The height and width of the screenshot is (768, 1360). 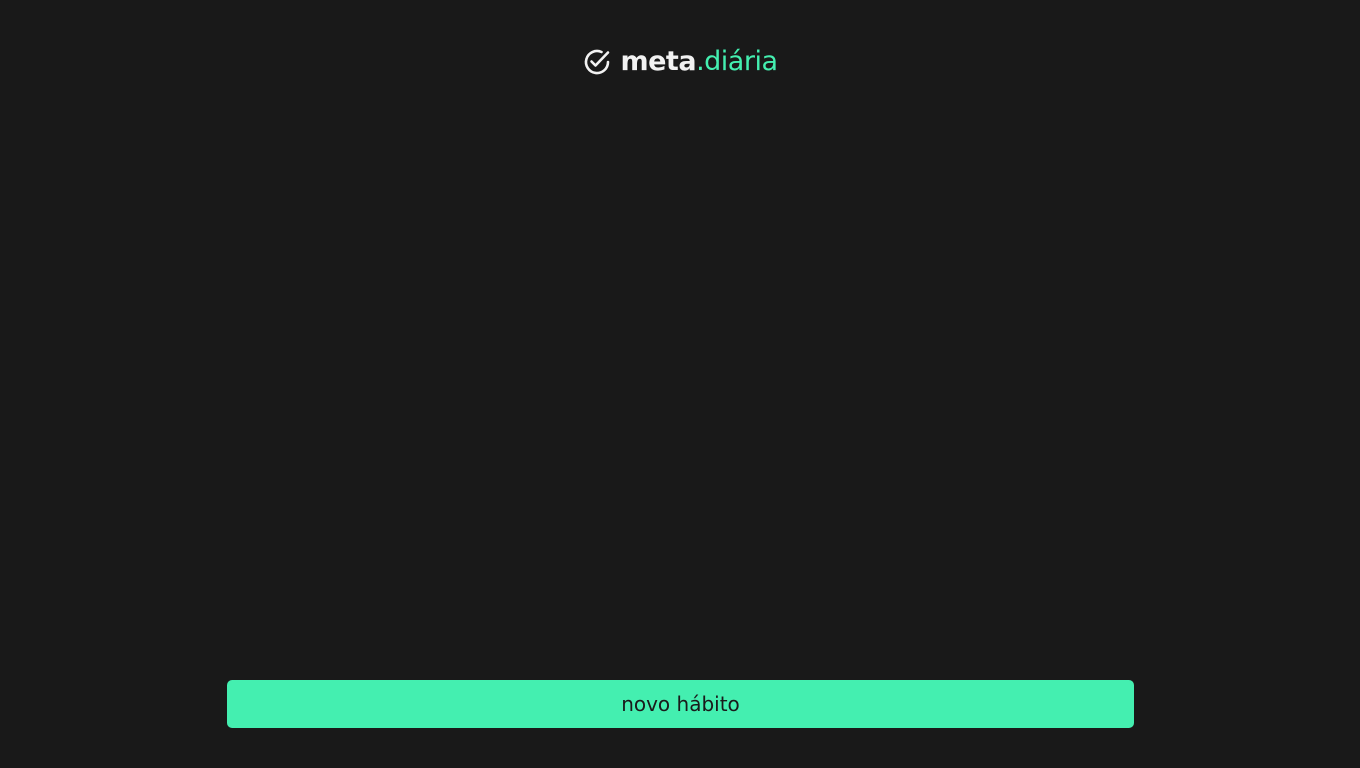 I want to click on header: meta.diária, so click(x=680, y=62).